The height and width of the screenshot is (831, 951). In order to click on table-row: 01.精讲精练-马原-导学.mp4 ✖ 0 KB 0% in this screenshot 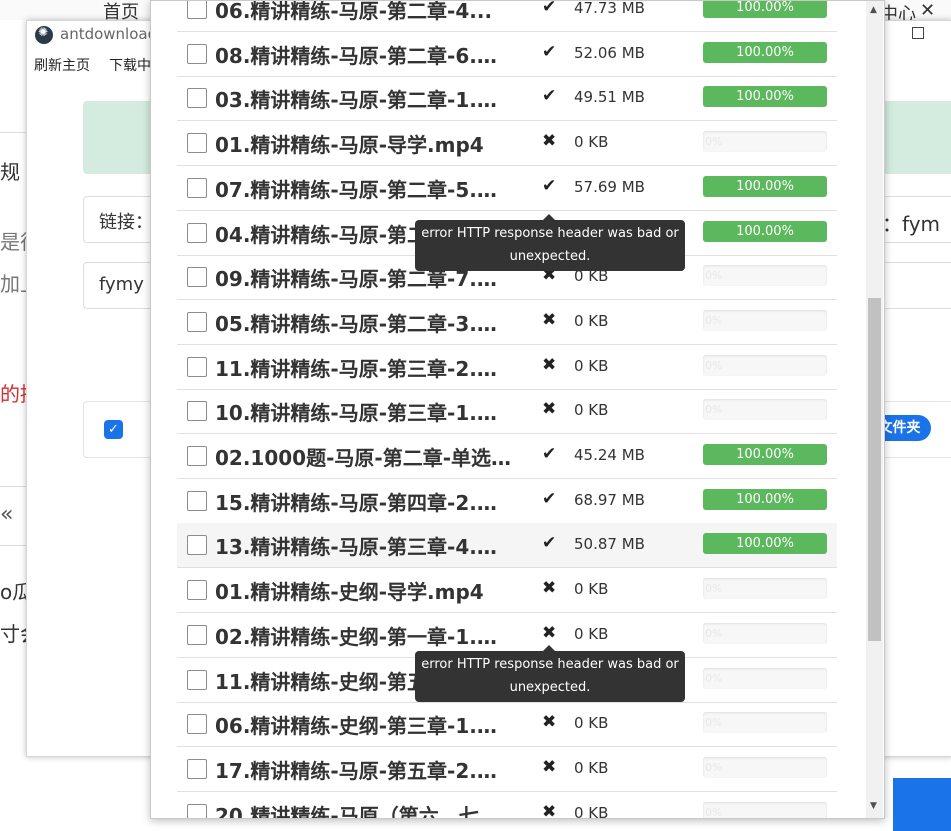, I will do `click(507, 143)`.